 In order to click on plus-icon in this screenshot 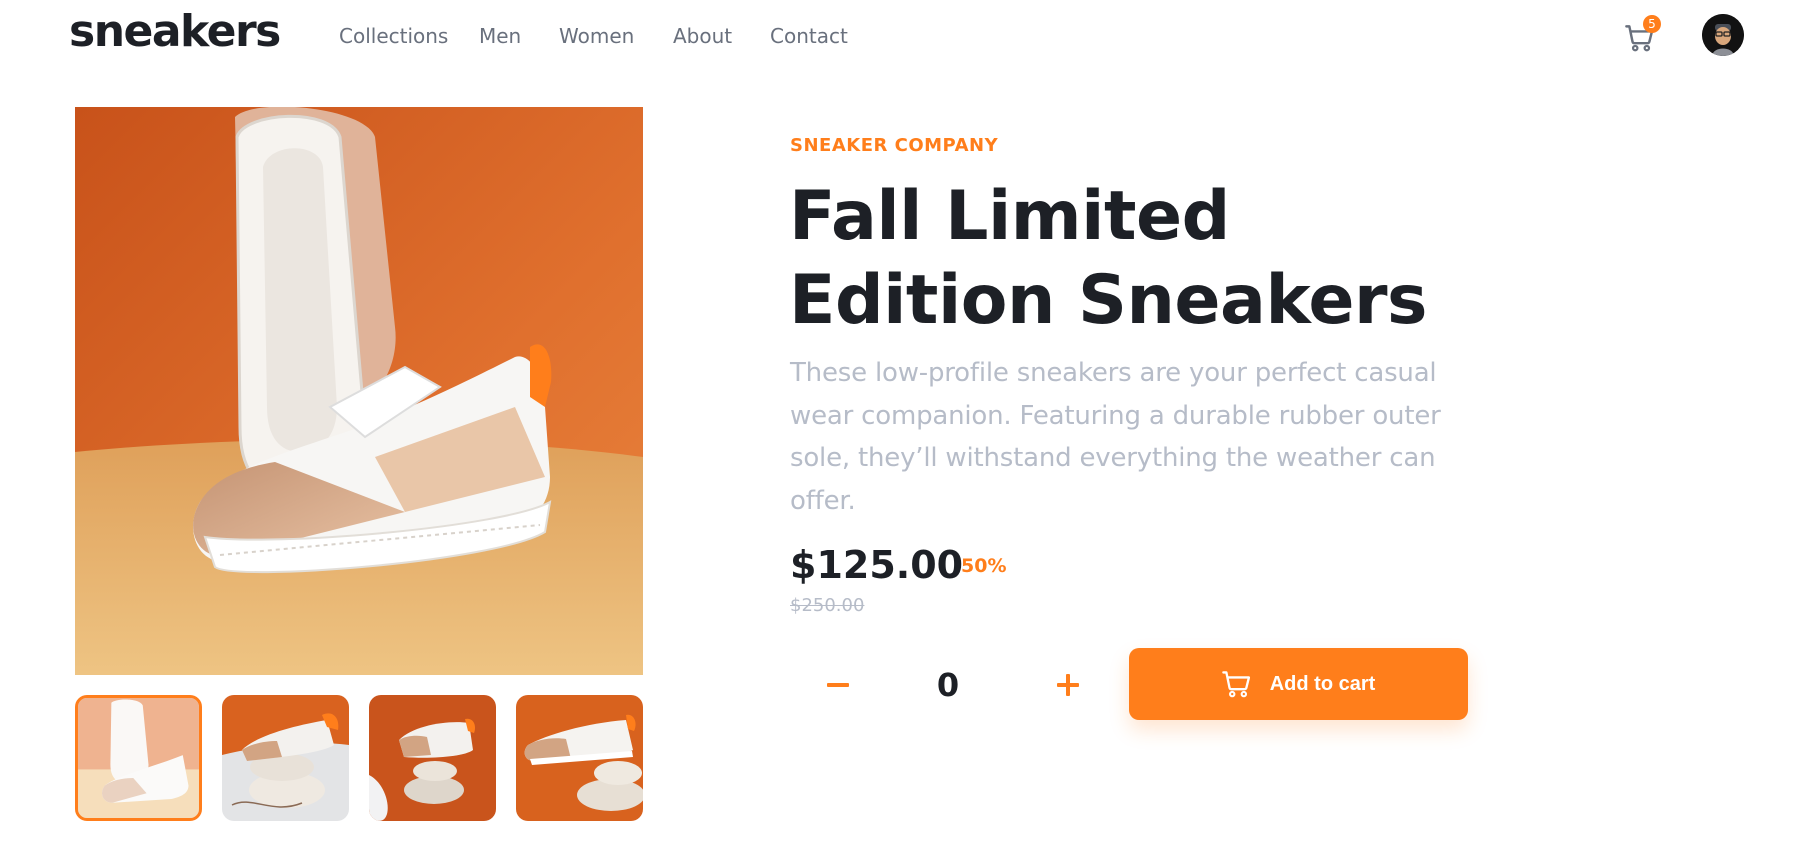, I will do `click(1068, 685)`.